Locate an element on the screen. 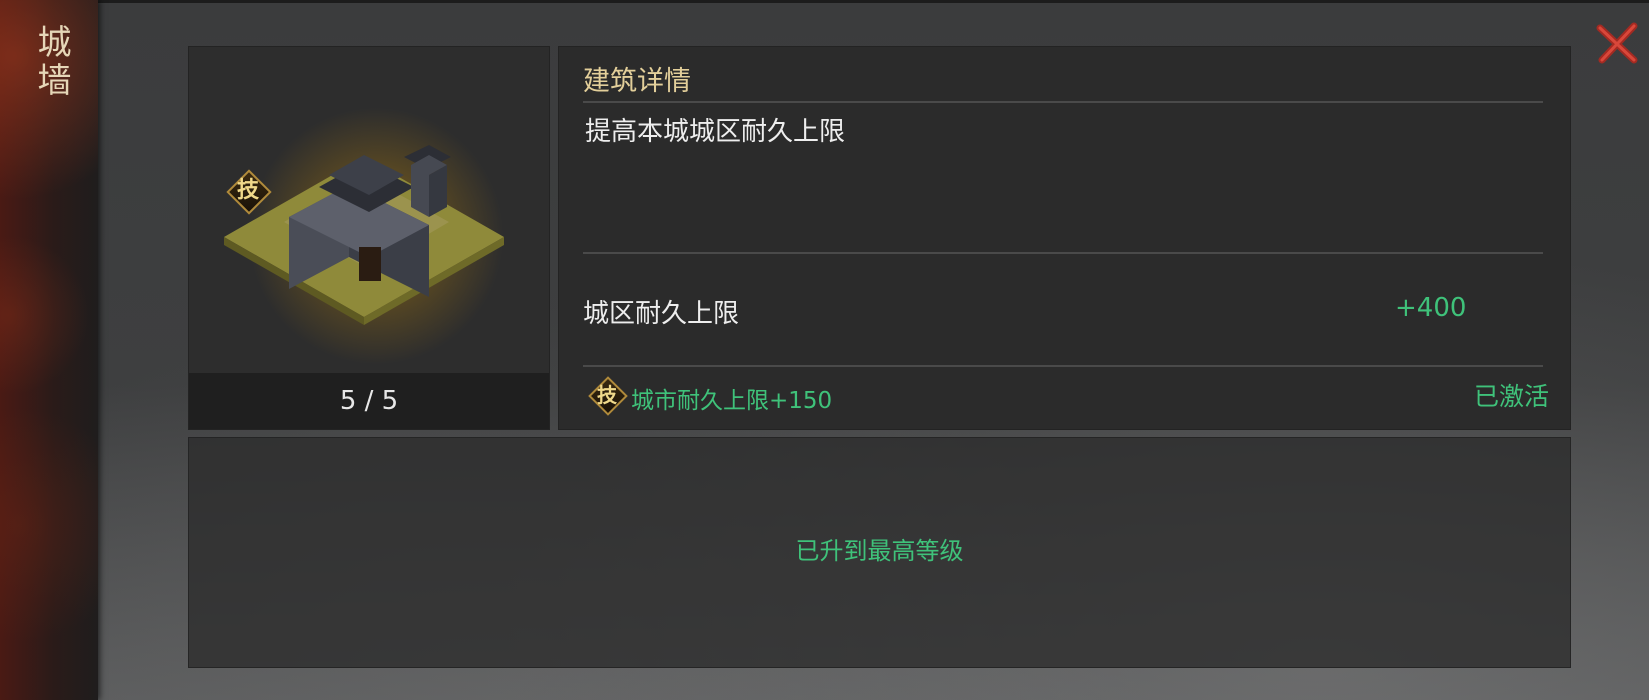 Image resolution: width=1649 pixels, height=700 pixels. description-divider is located at coordinates (1063, 253).